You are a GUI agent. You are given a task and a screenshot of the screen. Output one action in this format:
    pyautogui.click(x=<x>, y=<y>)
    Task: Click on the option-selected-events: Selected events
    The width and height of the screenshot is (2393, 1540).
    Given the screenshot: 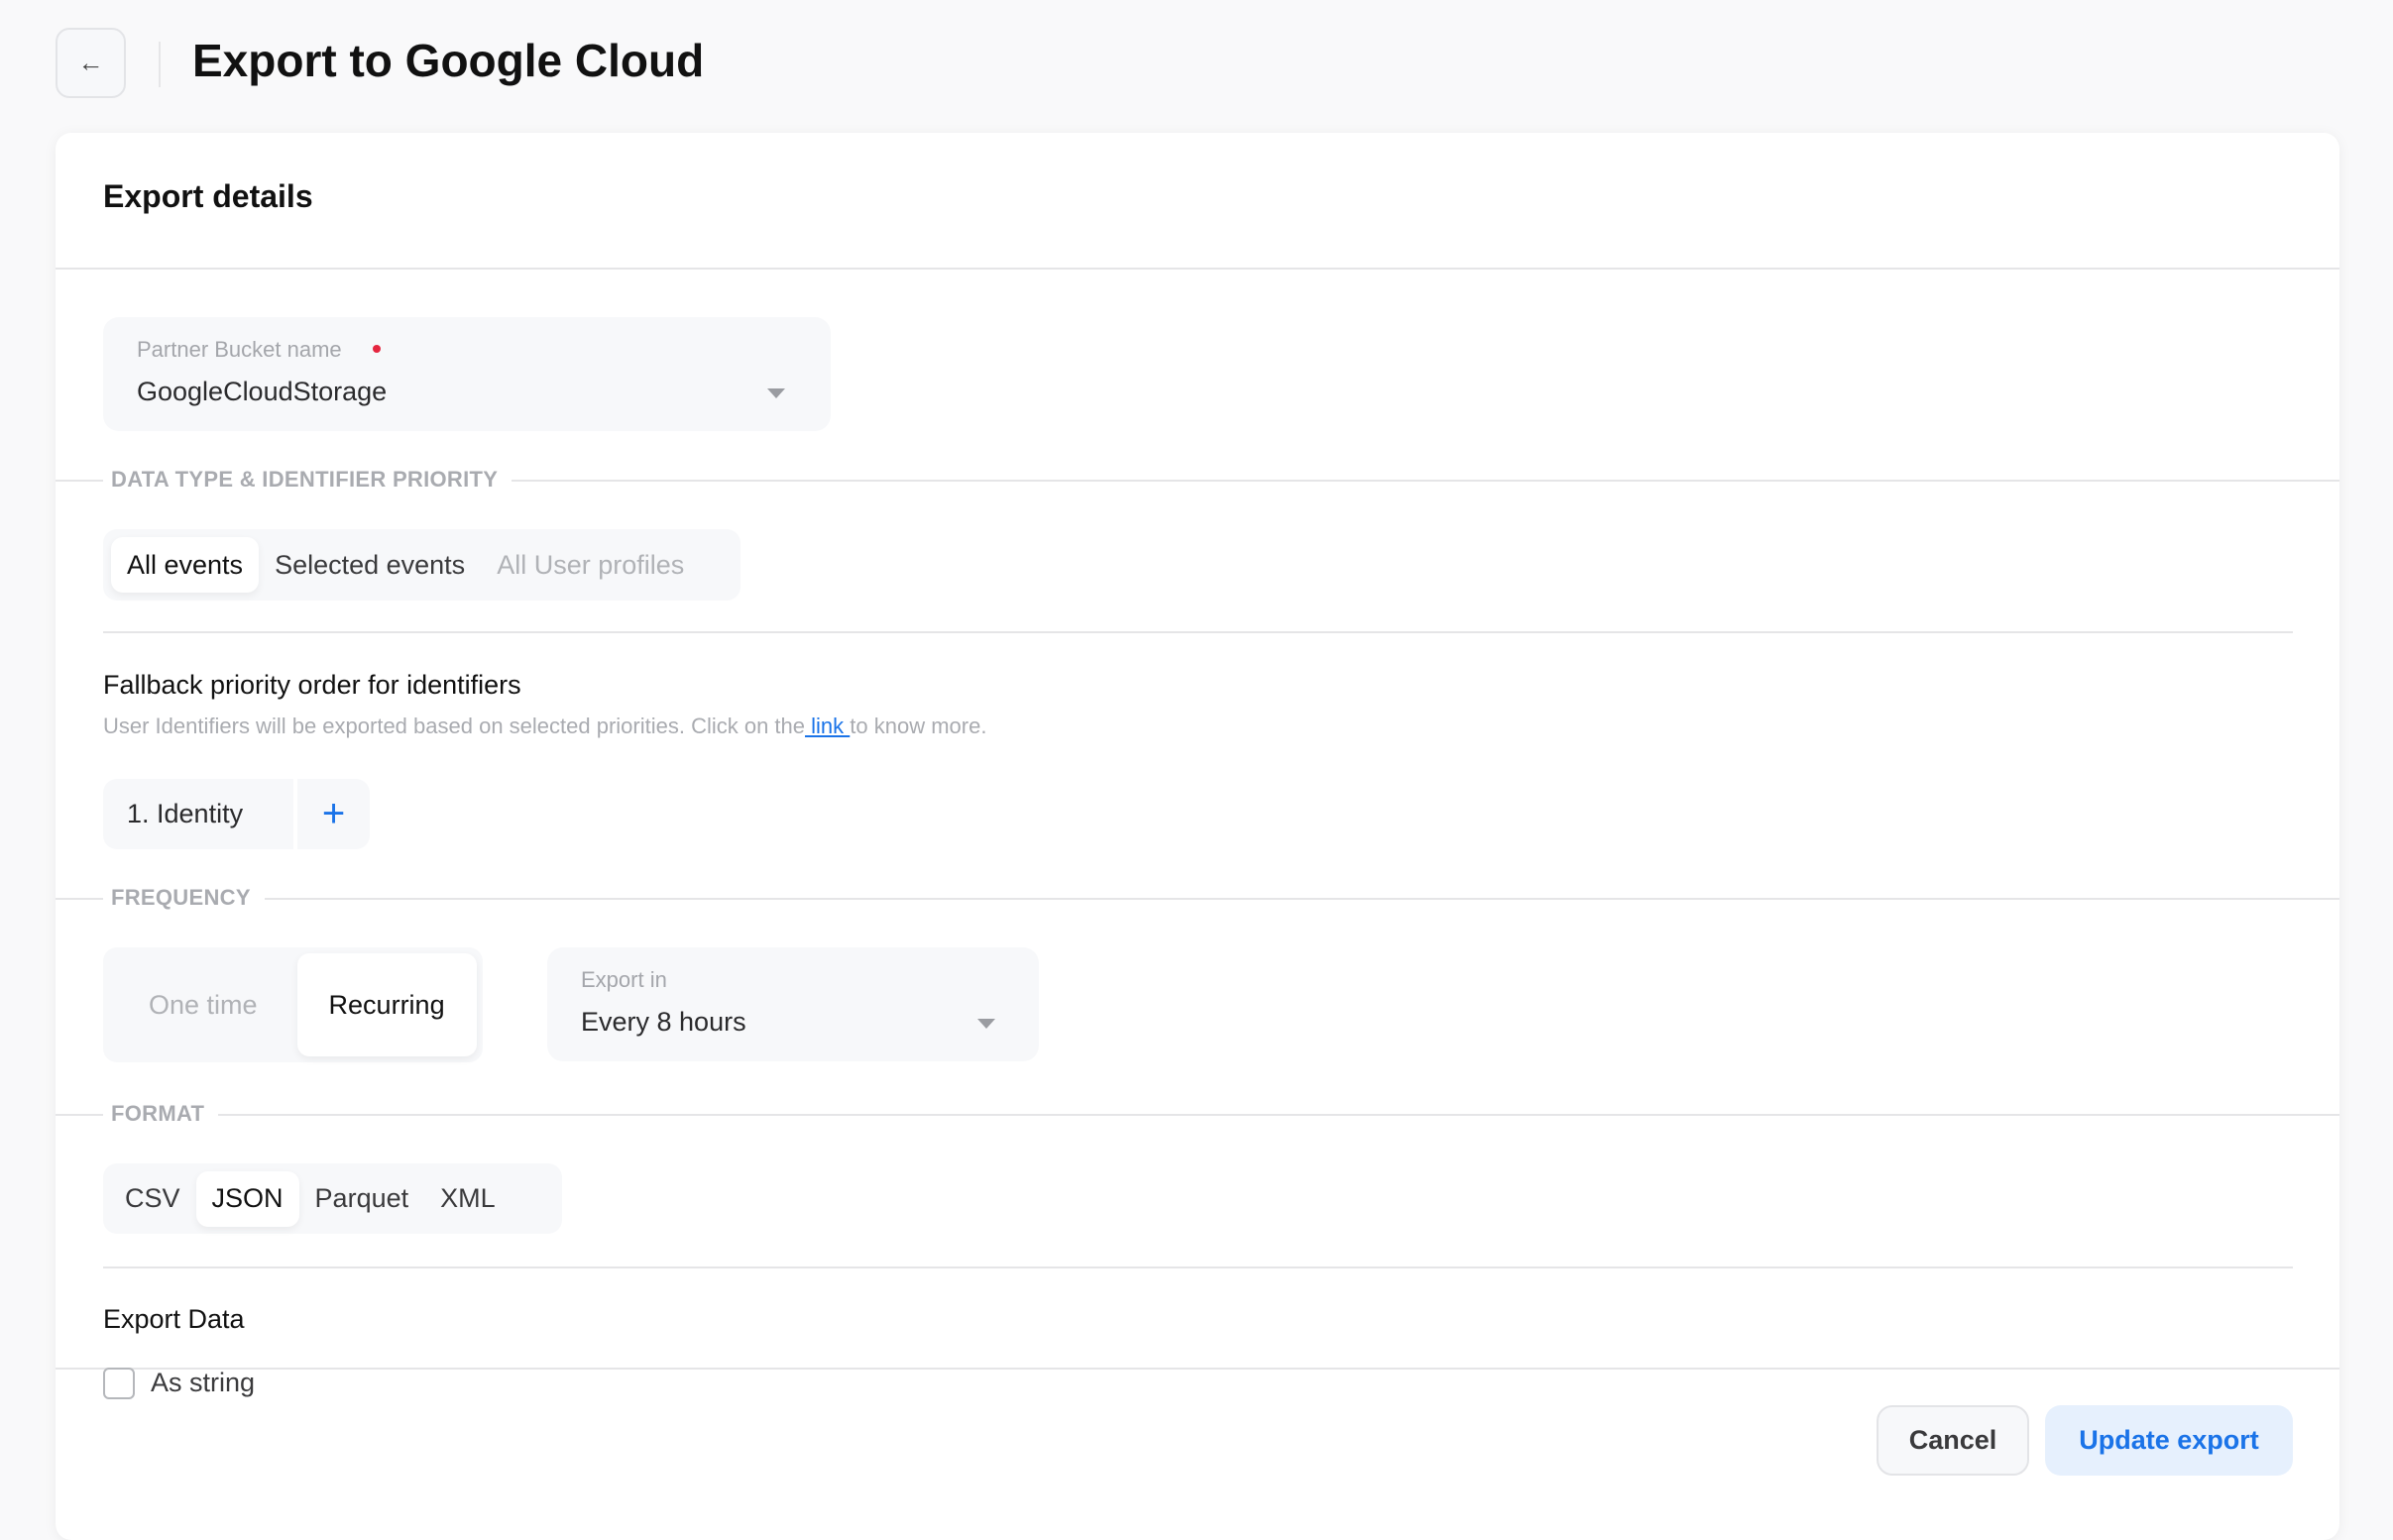 What is the action you would take?
    pyautogui.click(x=370, y=565)
    